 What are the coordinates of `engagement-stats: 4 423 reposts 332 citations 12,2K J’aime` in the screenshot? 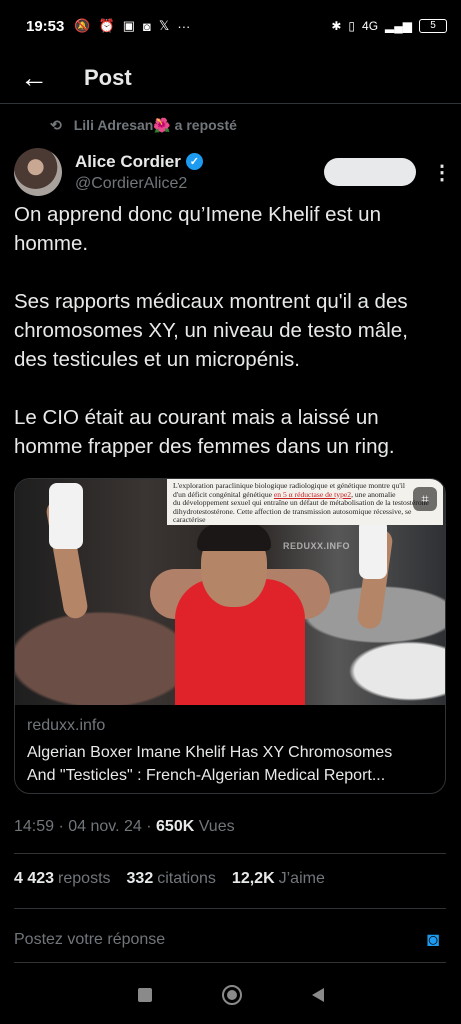 It's located at (169, 879).